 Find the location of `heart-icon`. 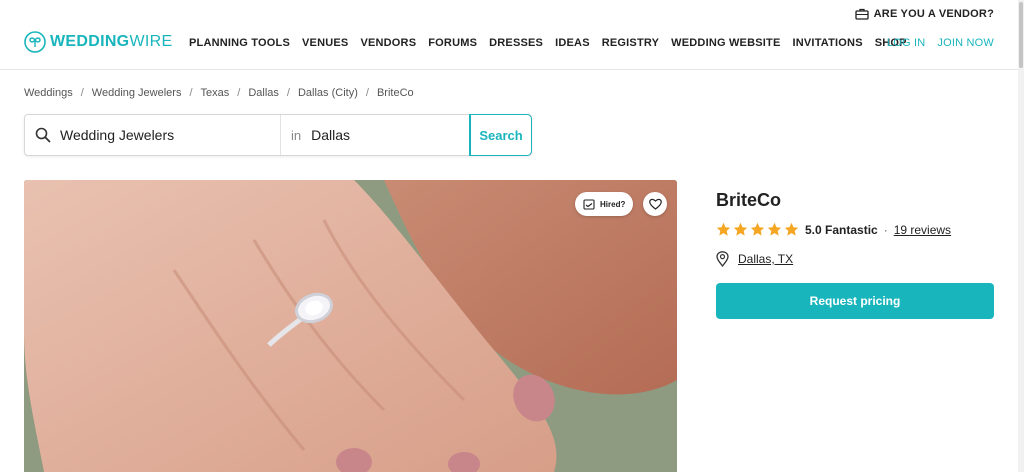

heart-icon is located at coordinates (655, 204).